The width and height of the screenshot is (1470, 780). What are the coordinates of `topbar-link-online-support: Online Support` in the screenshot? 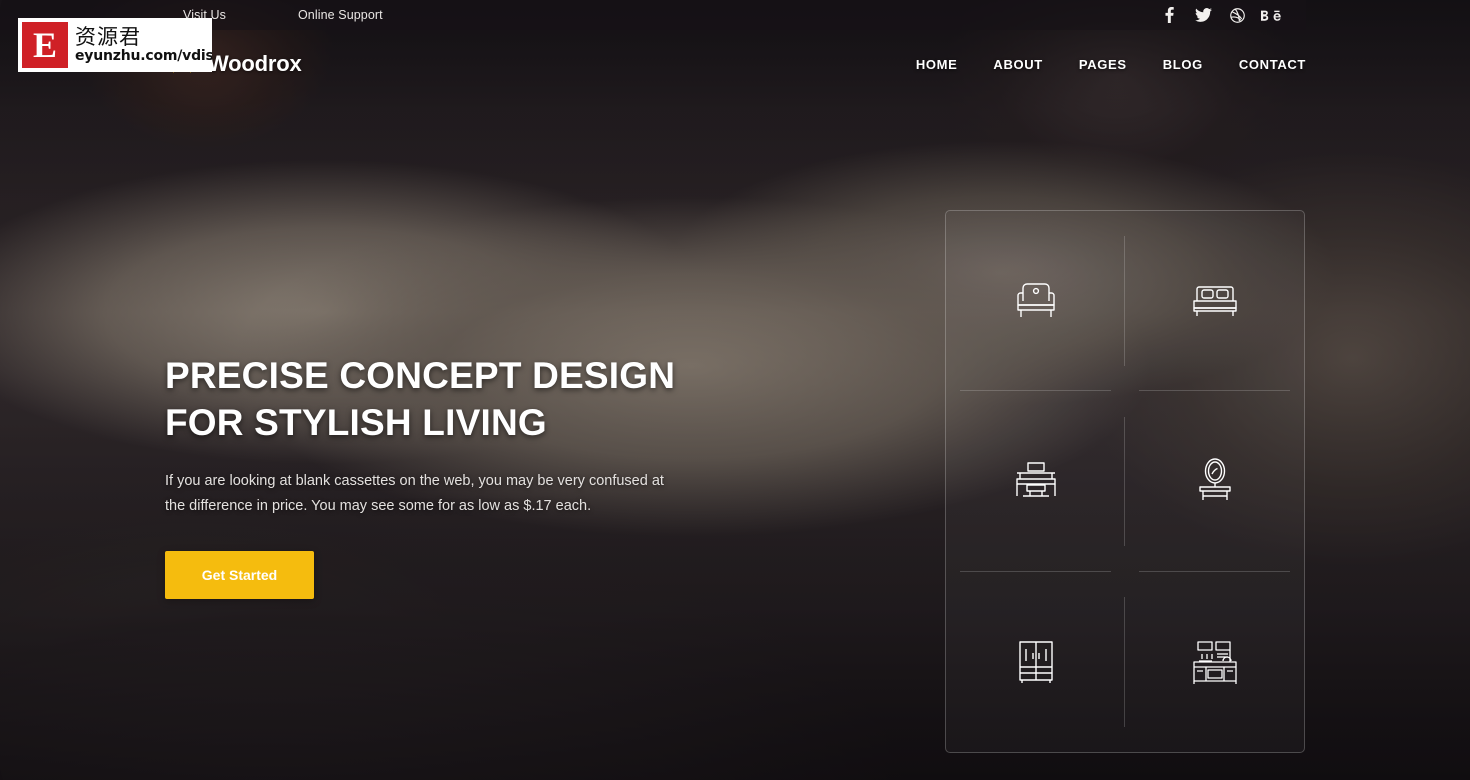 It's located at (340, 15).